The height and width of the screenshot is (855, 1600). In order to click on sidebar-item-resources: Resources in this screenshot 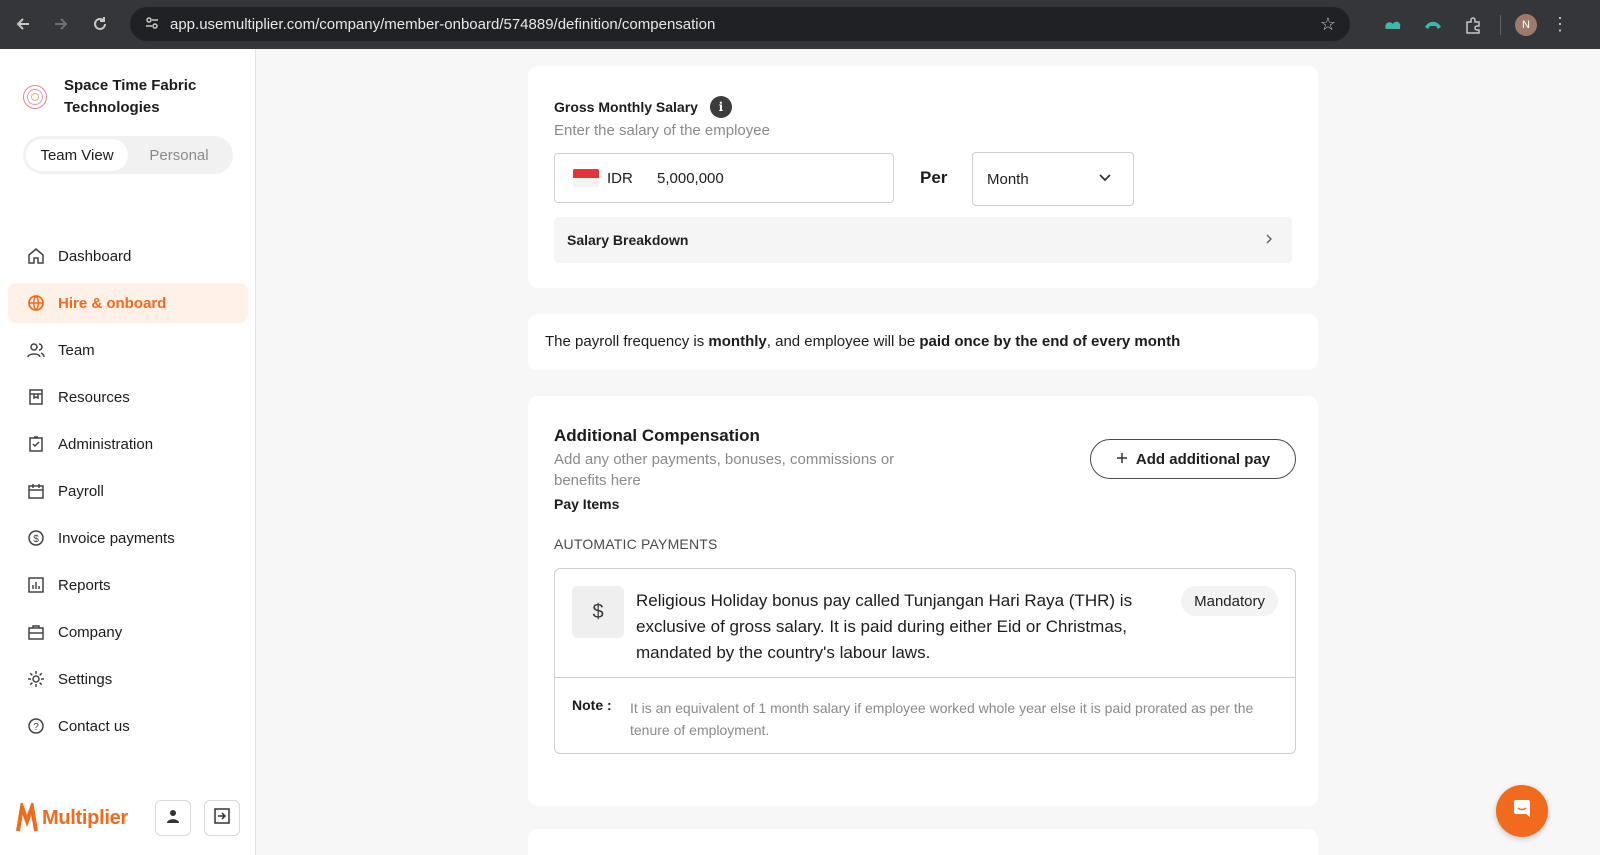, I will do `click(128, 397)`.